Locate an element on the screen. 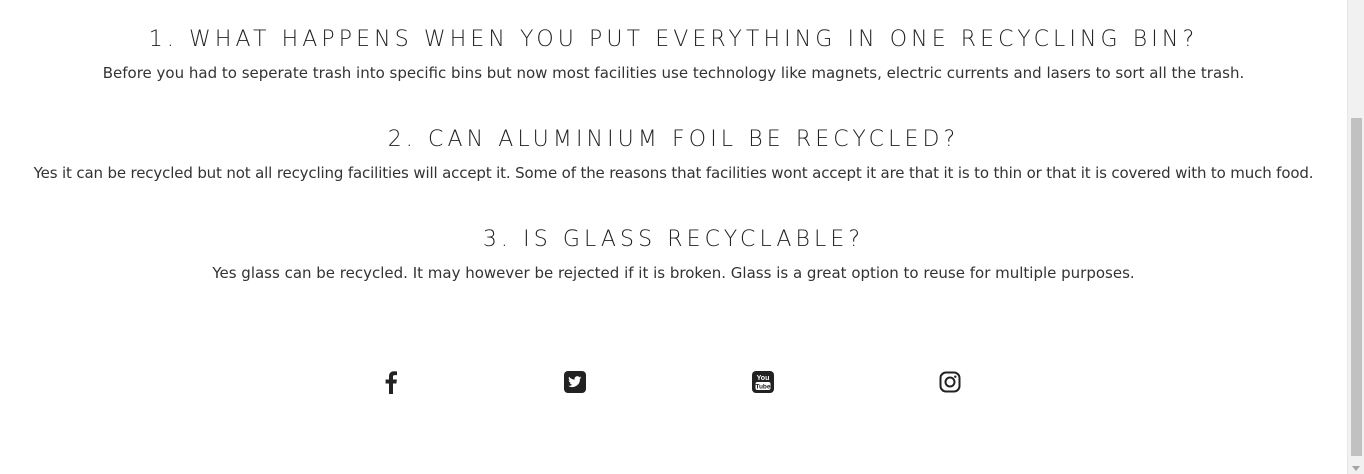 The width and height of the screenshot is (1364, 474). social-links: You Tube is located at coordinates (673, 383).